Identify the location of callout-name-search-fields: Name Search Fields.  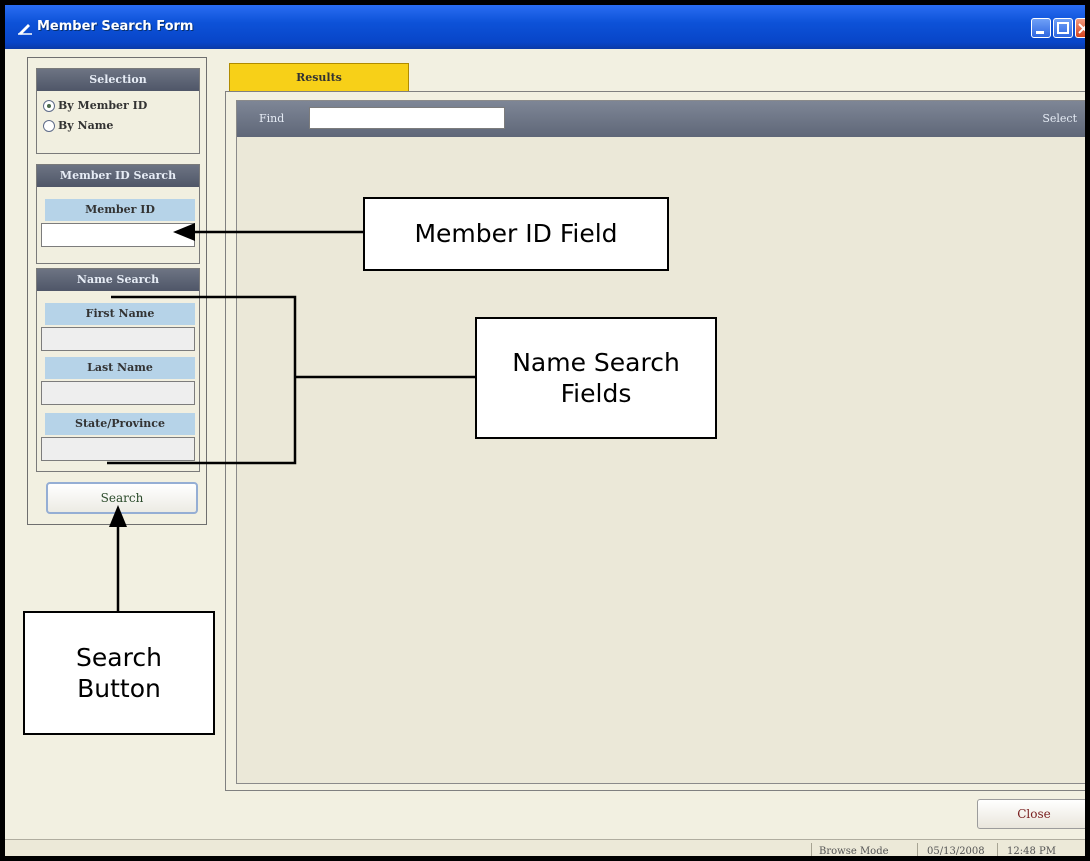
(596, 378).